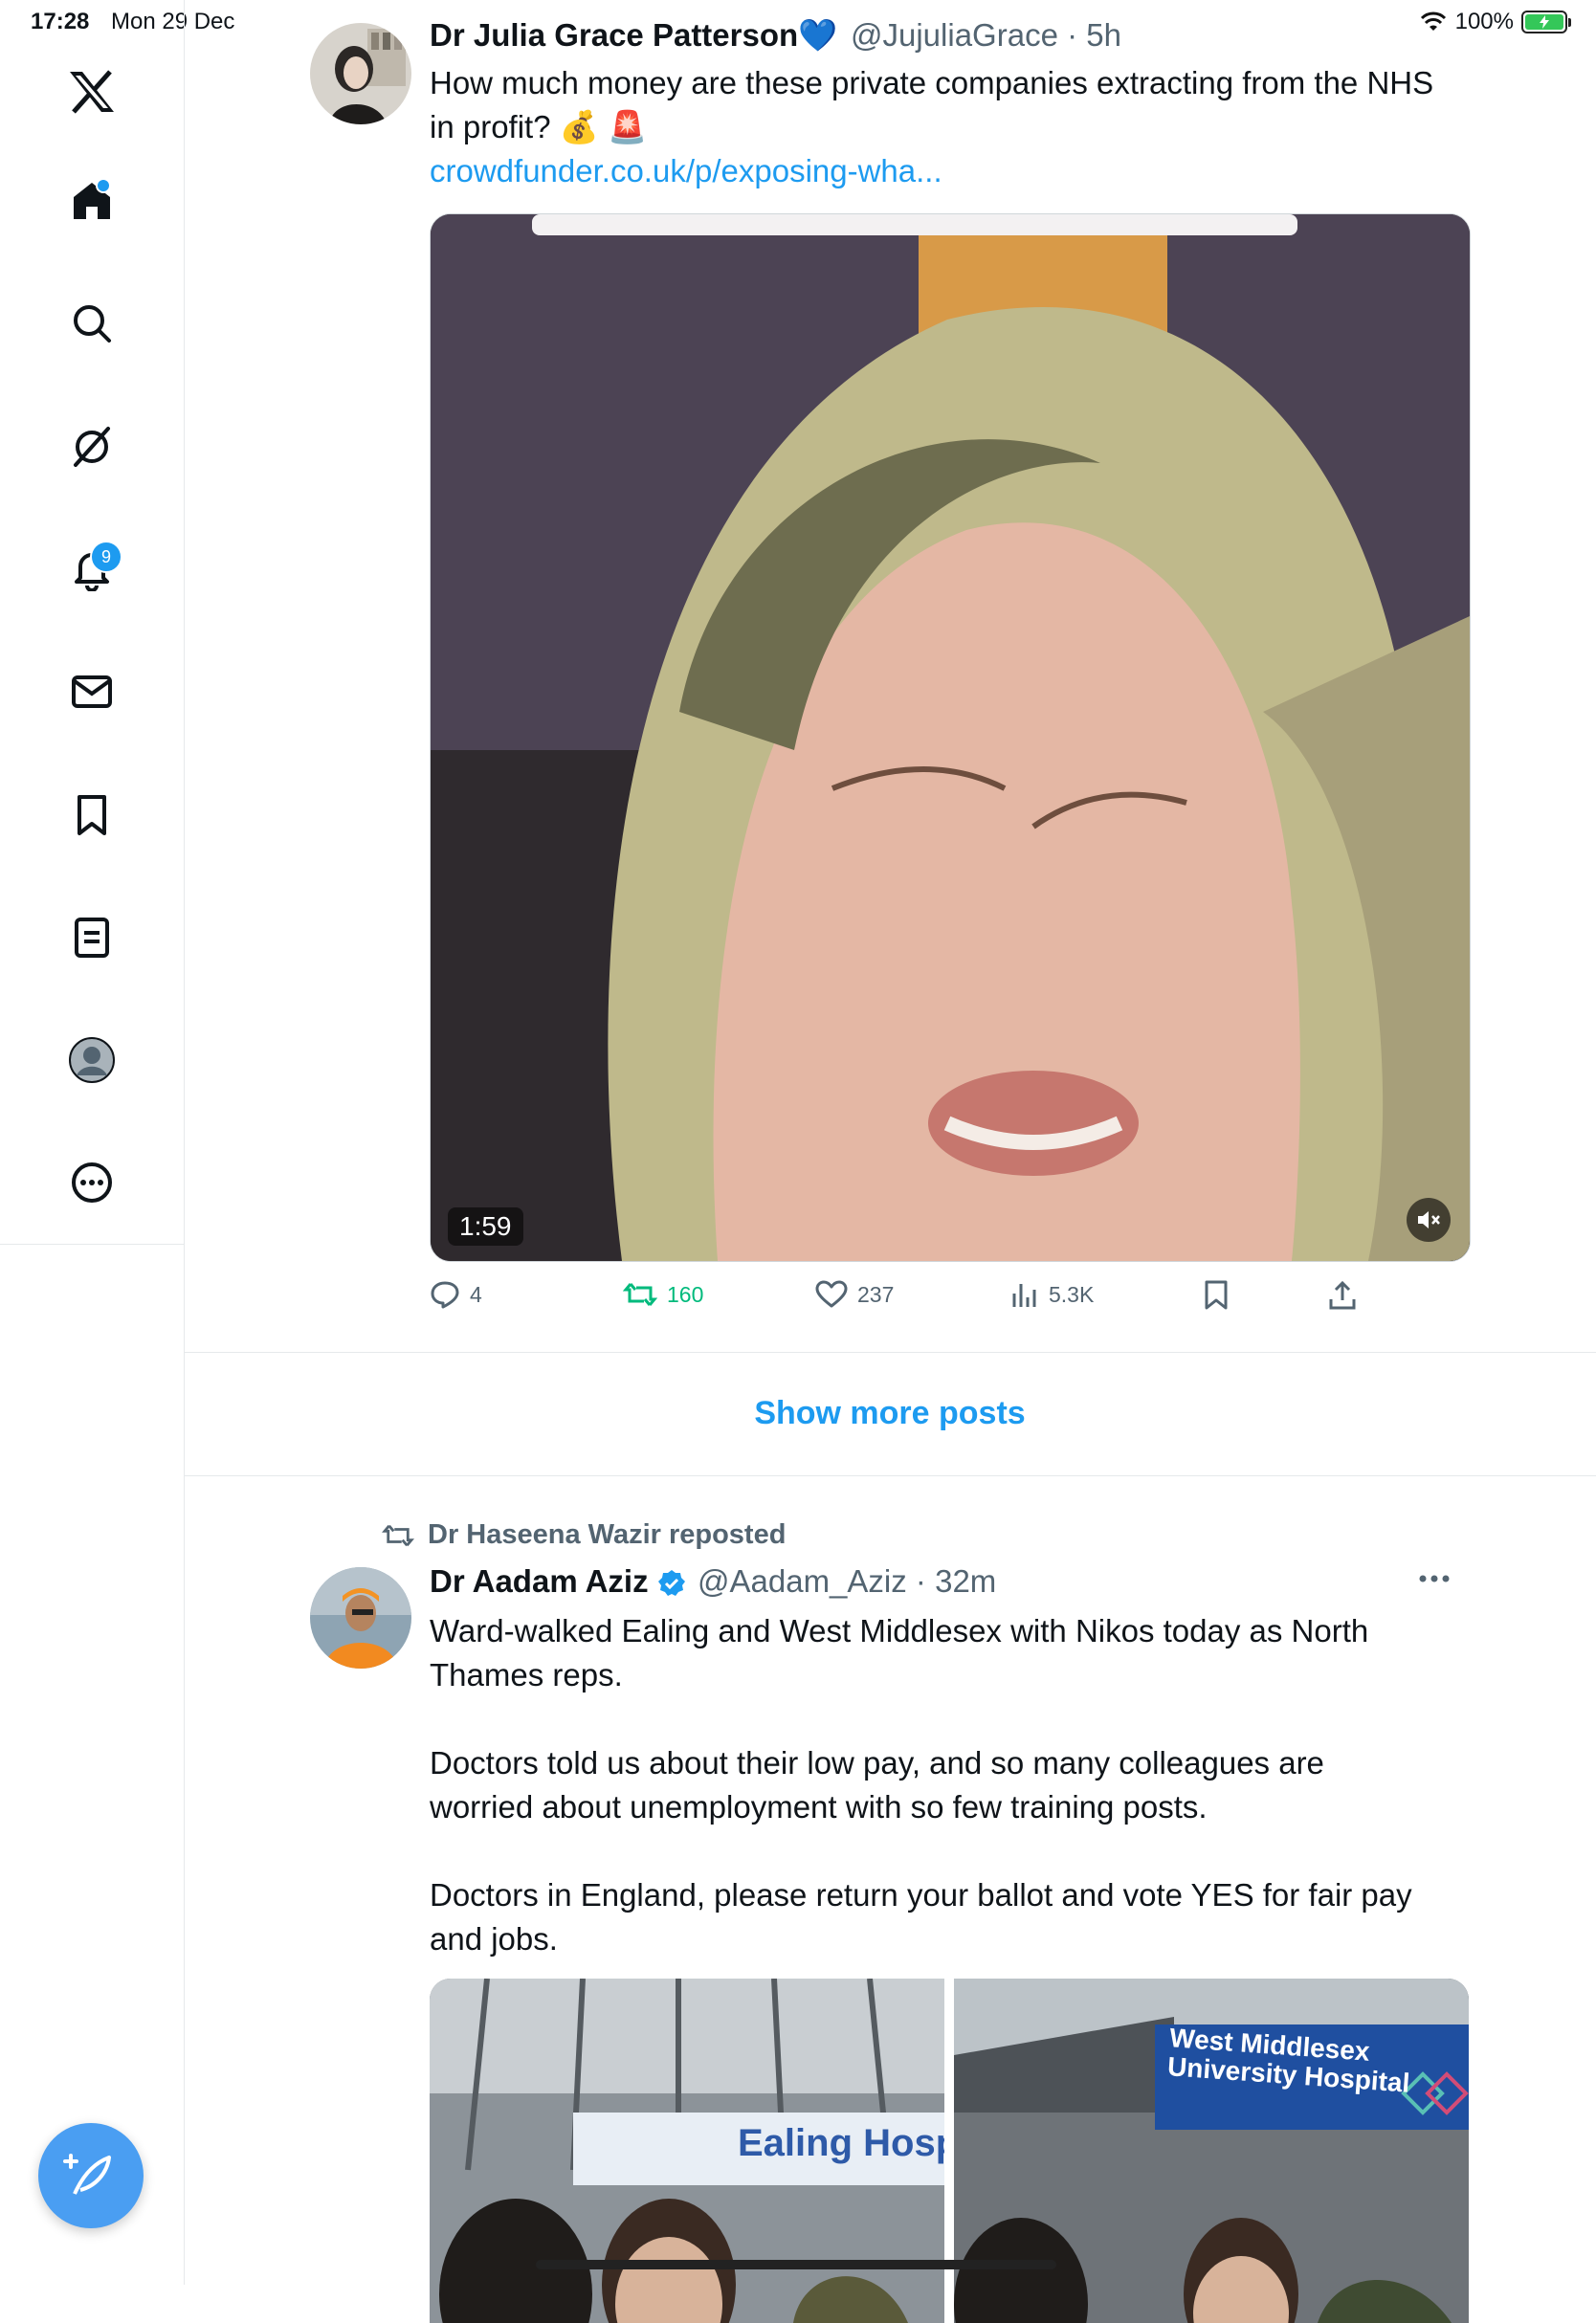 Image resolution: width=1596 pixels, height=2323 pixels. I want to click on sidebar-item-profile, so click(92, 1060).